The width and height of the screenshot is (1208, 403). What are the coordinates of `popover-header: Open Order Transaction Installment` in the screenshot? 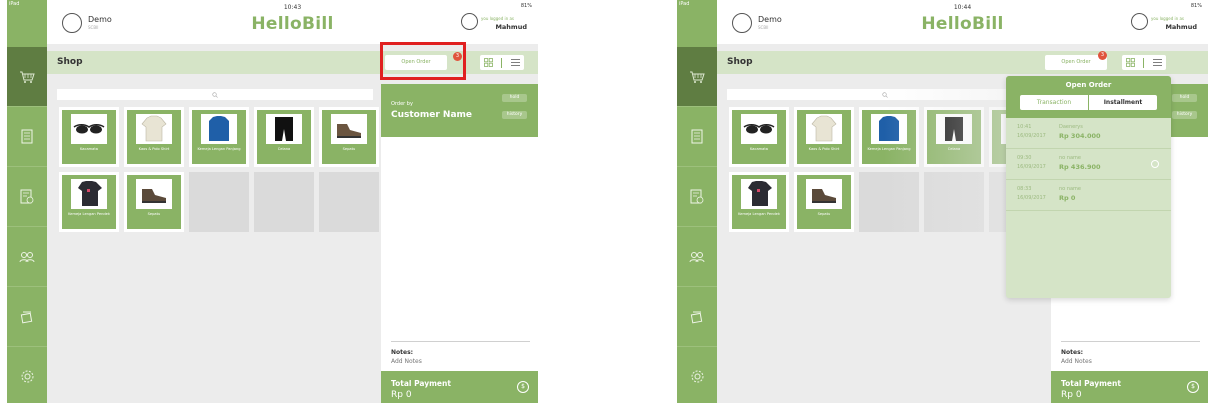 It's located at (1088, 97).